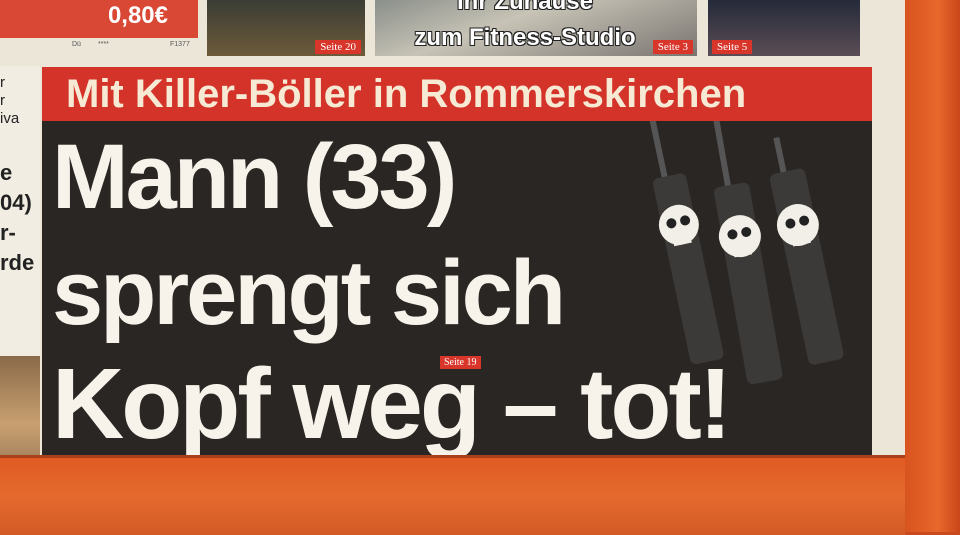  Describe the element at coordinates (180, 44) in the screenshot. I see `barcode-number: F1377` at that location.